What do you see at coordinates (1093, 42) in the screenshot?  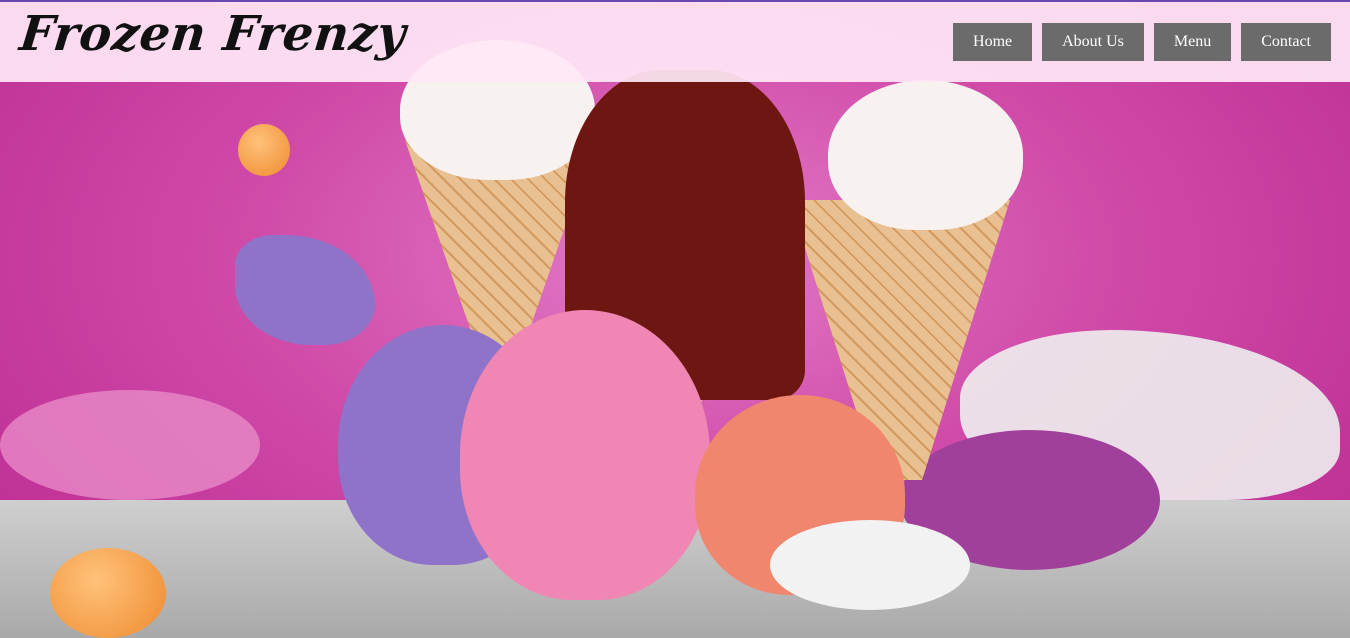 I see `nav-about-button: About Us` at bounding box center [1093, 42].